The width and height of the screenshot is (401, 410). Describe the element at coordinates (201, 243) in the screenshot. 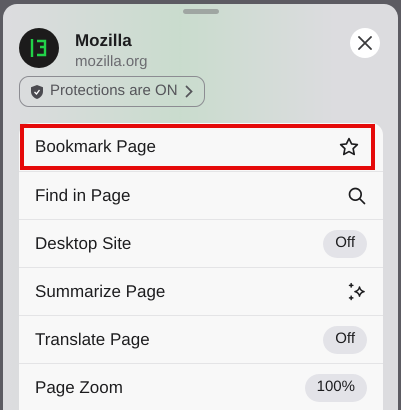

I see `menu-item: Desktop Site Off` at that location.